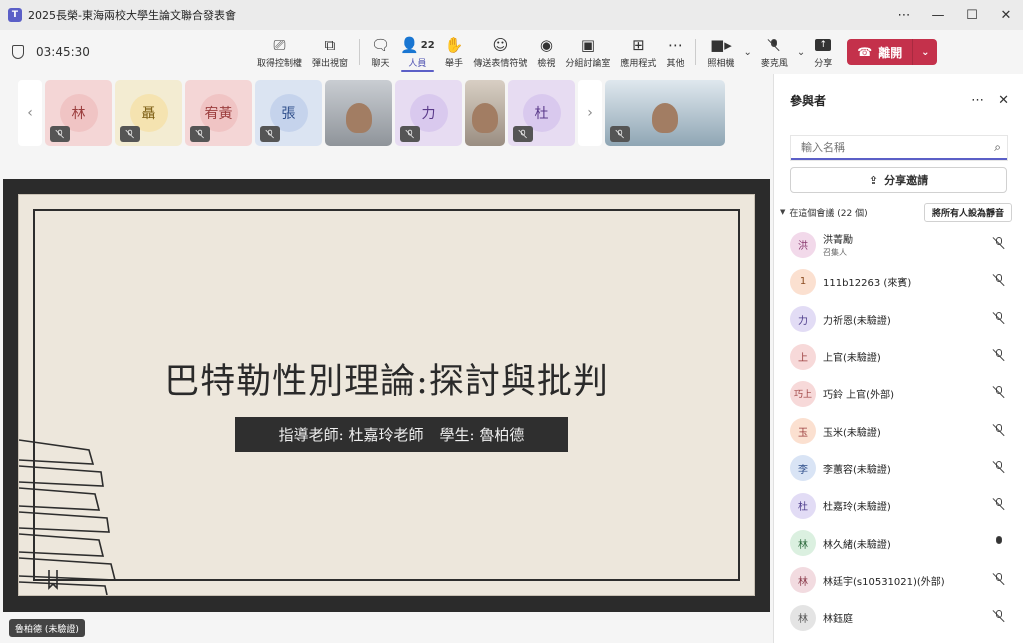 Image resolution: width=1023 pixels, height=643 pixels. Describe the element at coordinates (386, 382) in the screenshot. I see `slide-title: 巴特勒性別理論:探討與批判` at that location.